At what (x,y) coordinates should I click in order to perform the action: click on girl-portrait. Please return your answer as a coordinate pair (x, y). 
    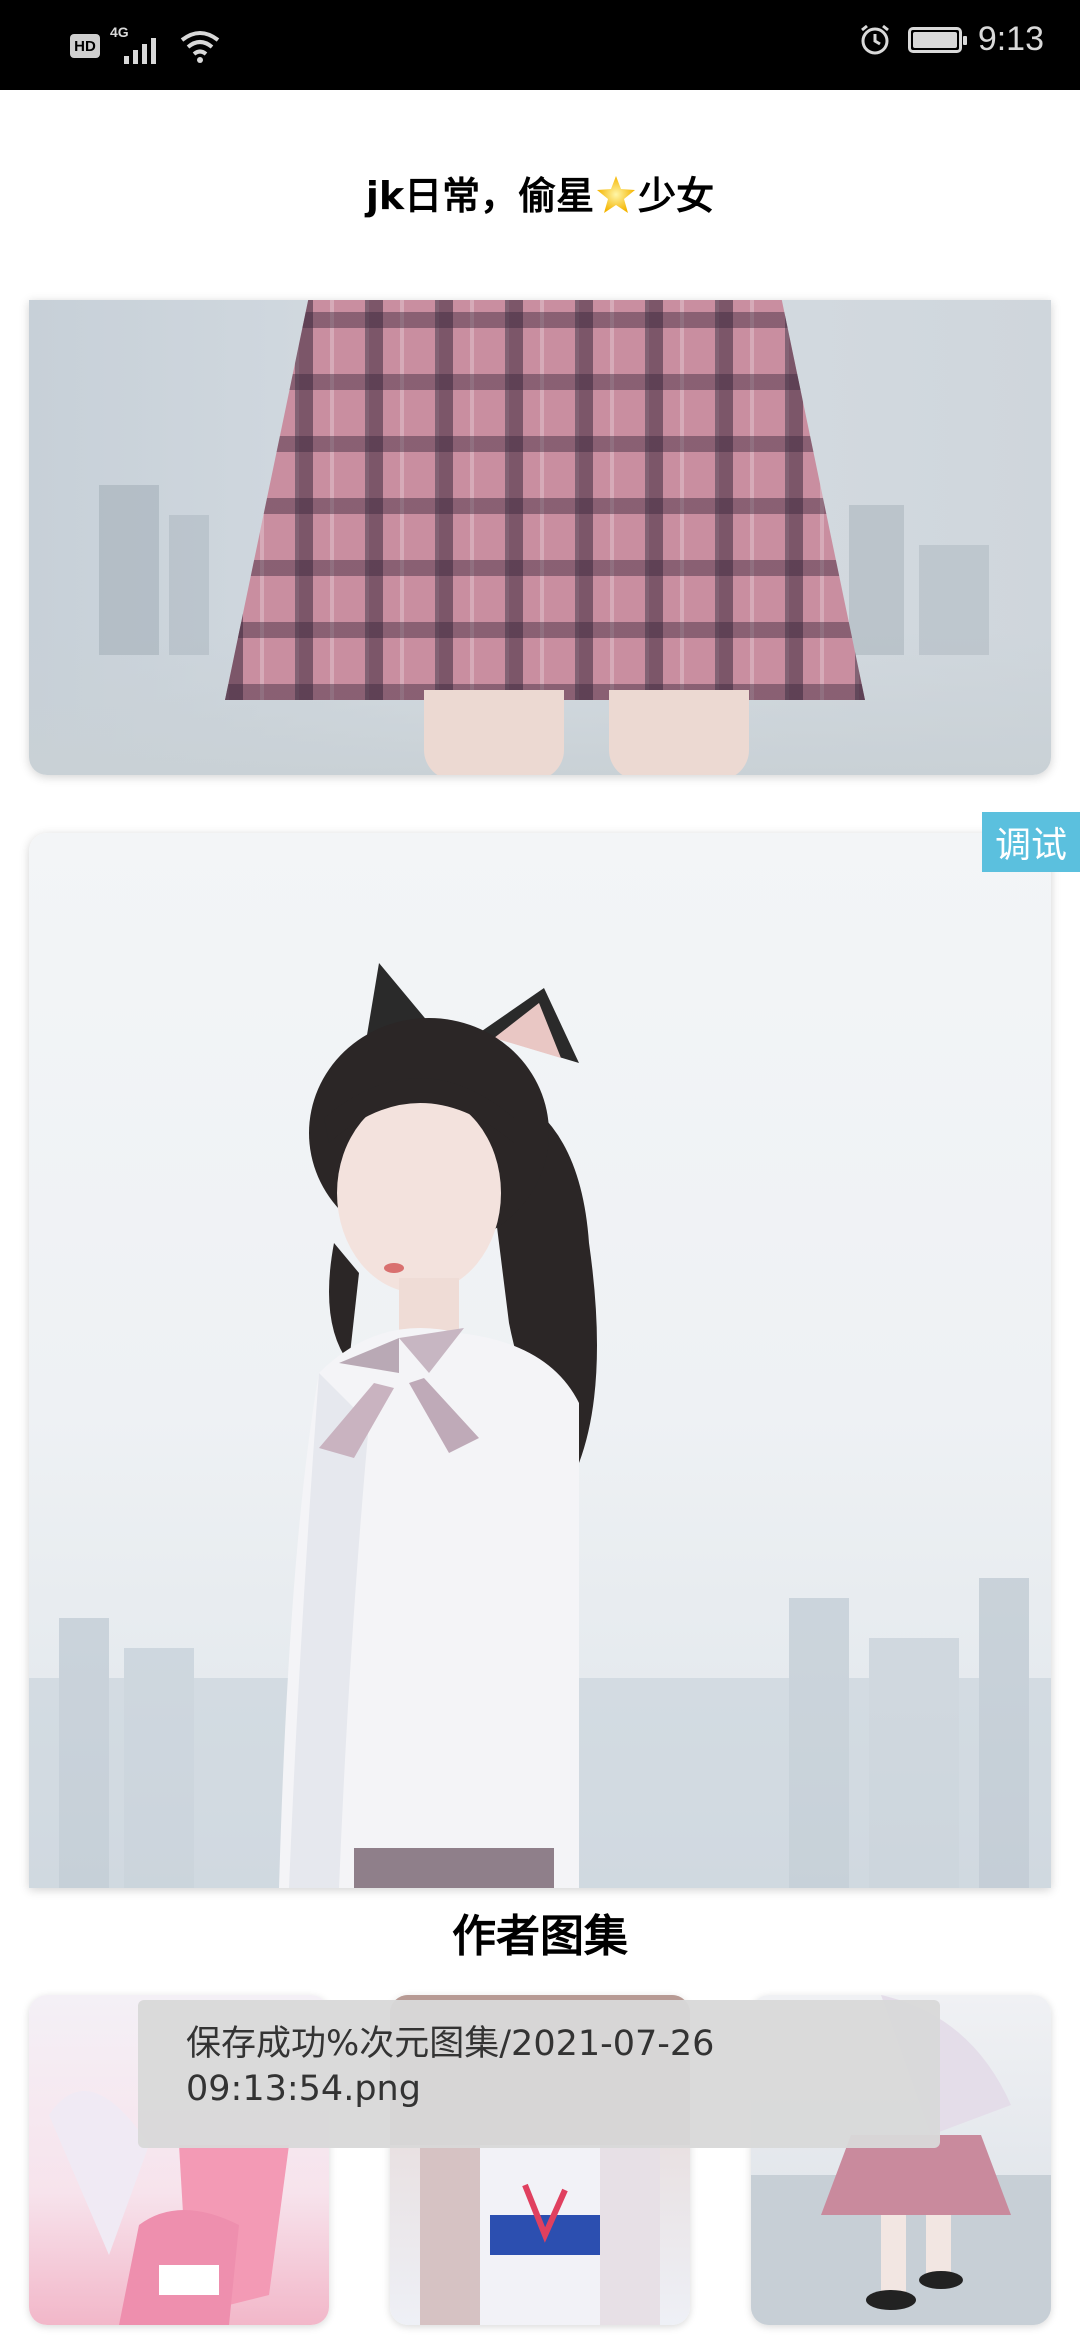
    Looking at the image, I should click on (438, 1425).